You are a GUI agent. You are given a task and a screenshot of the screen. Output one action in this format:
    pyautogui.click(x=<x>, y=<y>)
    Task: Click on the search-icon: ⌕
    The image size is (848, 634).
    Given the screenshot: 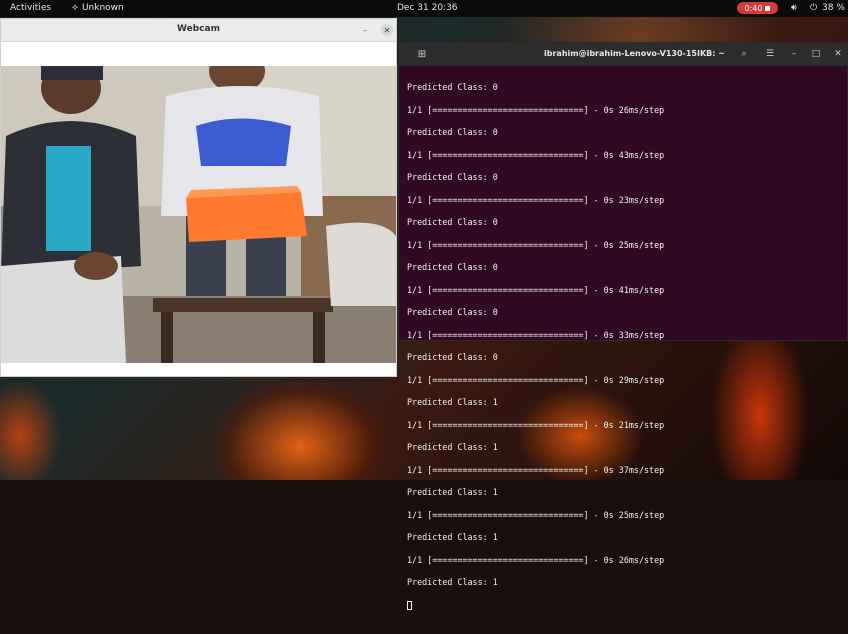 What is the action you would take?
    pyautogui.click(x=744, y=54)
    